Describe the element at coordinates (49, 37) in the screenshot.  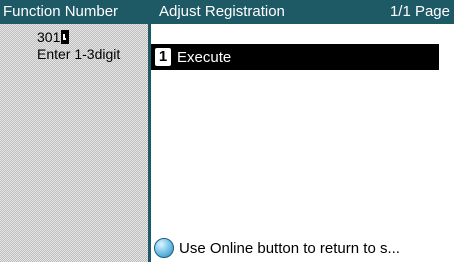
I see `function-number-value: 301` at that location.